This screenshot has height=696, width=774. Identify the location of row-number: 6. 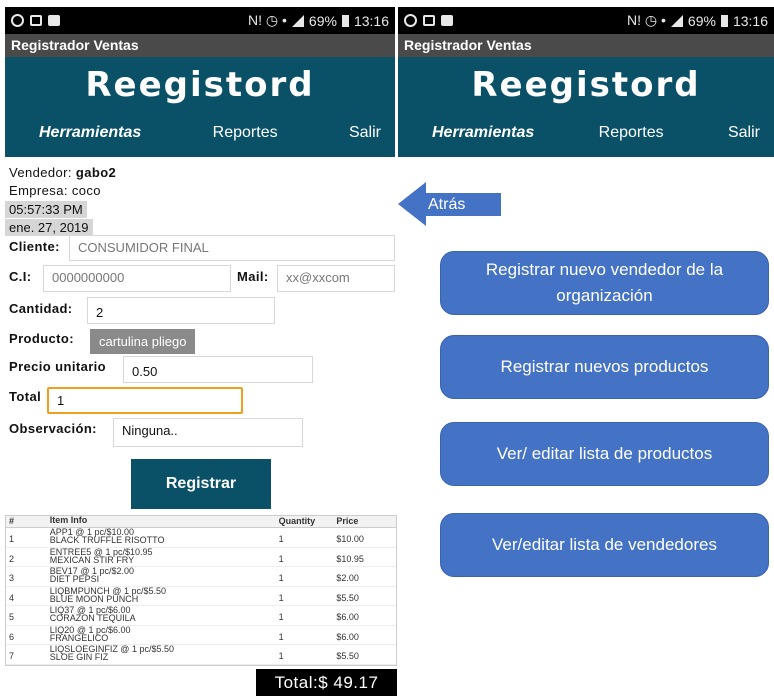
(12, 636).